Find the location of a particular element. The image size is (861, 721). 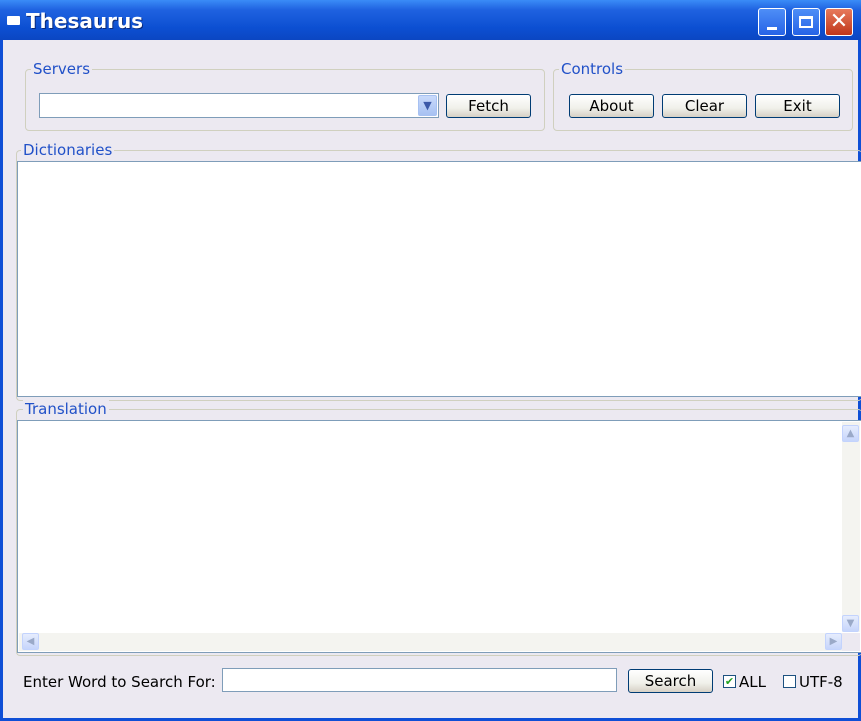

scroll-down-icon: ▼ is located at coordinates (850, 623).